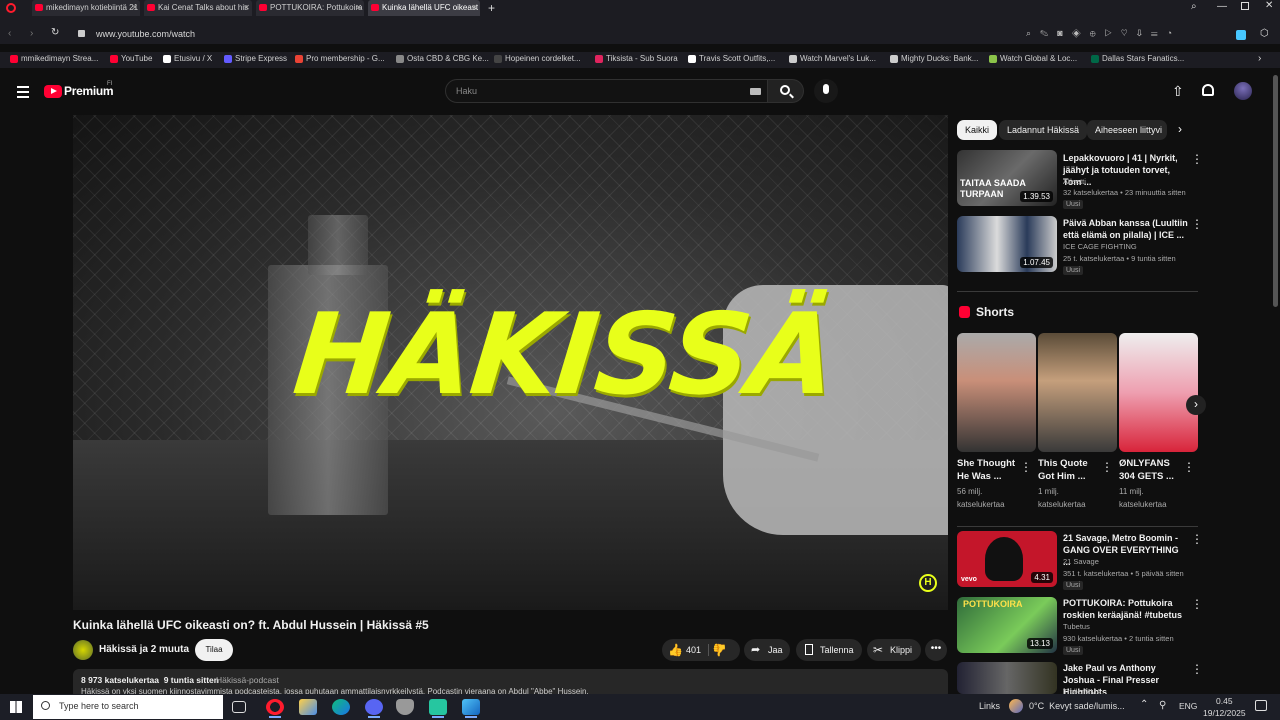 This screenshot has width=1280, height=720. What do you see at coordinates (131, 58) in the screenshot?
I see `bookmark-item: YouTube` at bounding box center [131, 58].